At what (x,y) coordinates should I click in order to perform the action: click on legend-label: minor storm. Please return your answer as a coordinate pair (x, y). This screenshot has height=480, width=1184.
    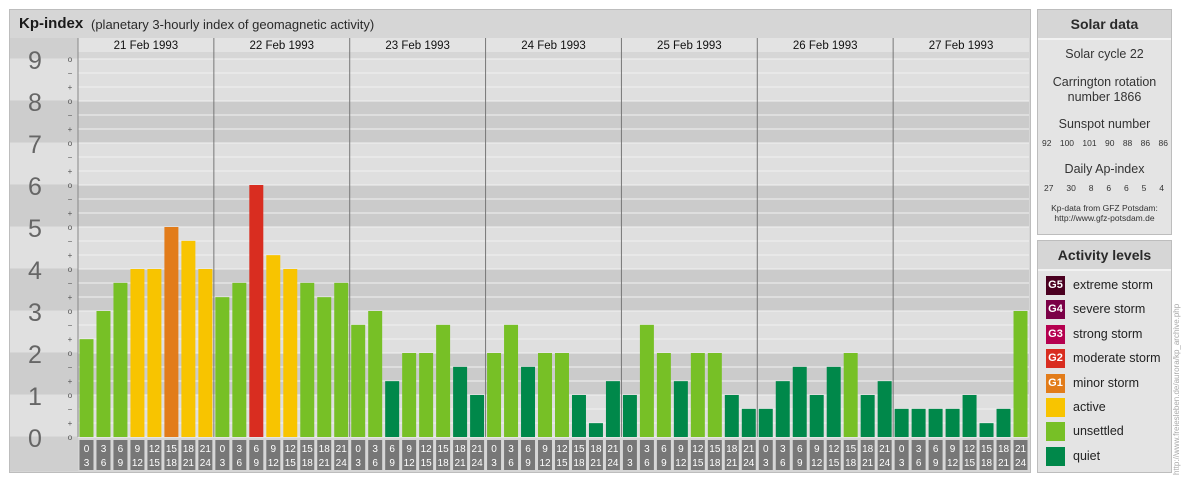
    Looking at the image, I should click on (1106, 383).